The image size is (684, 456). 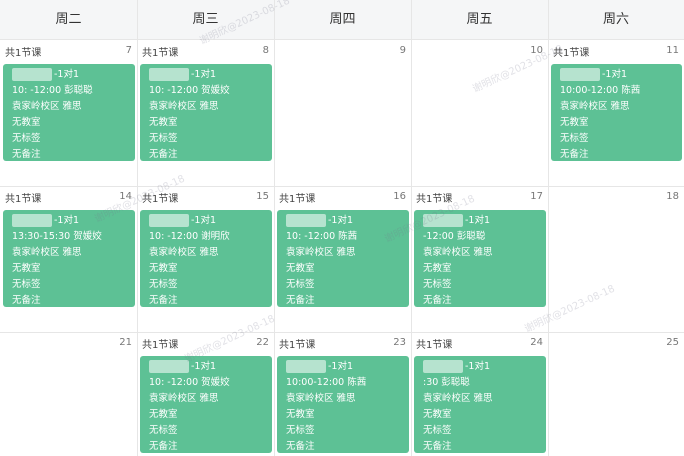 I want to click on day-cell: 18, so click(x=616, y=259).